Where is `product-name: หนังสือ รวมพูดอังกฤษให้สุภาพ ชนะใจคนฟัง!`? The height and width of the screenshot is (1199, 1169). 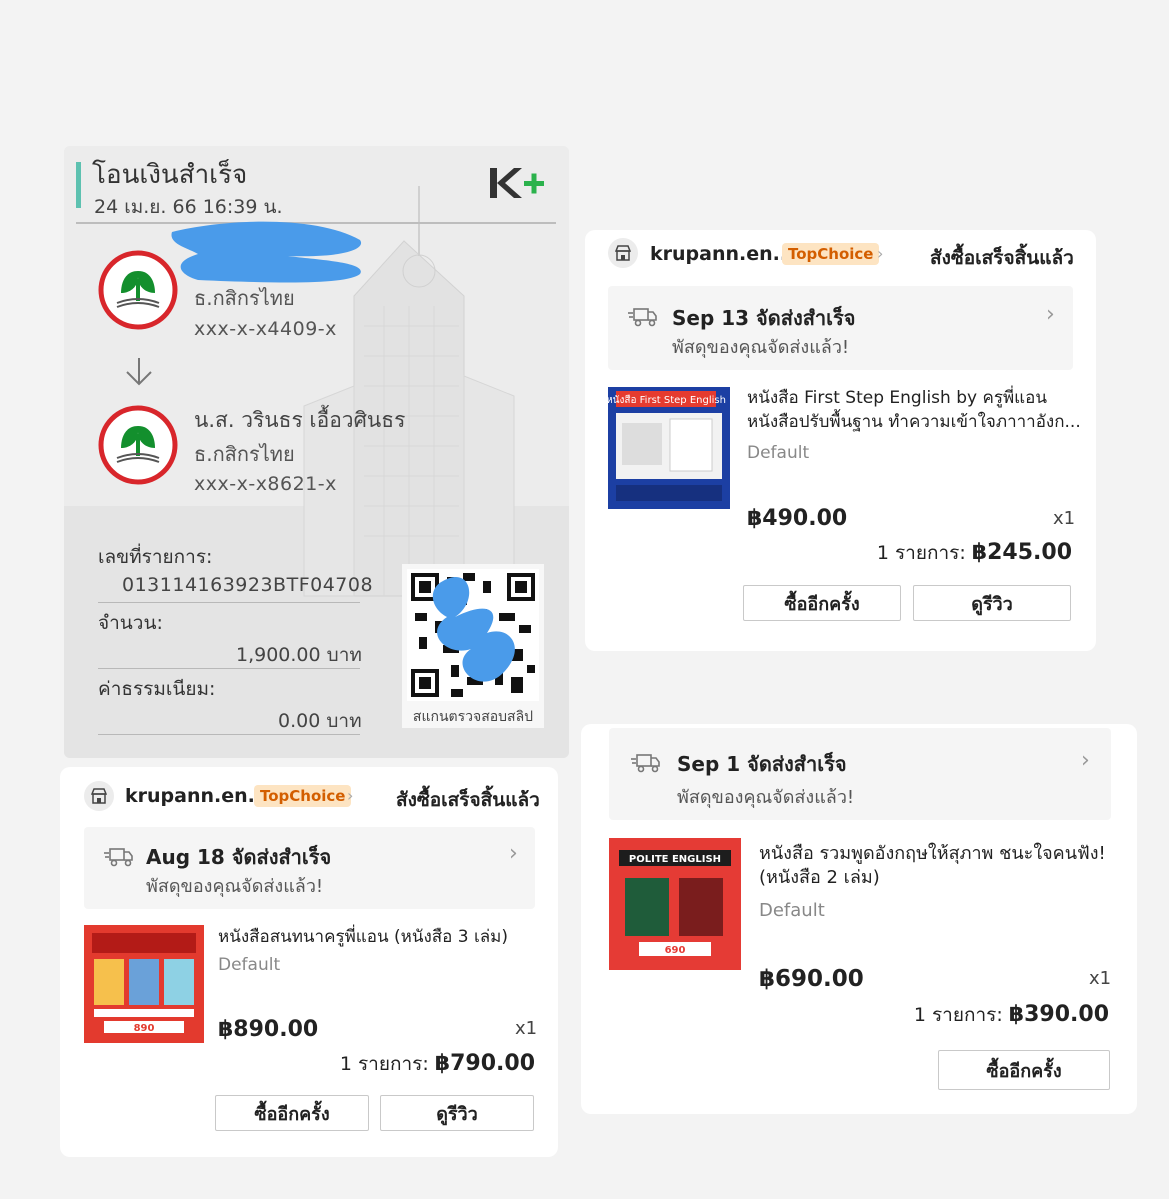 product-name: หนังสือ รวมพูดอังกฤษให้สุภาพ ชนะใจคนฟัง! is located at coordinates (932, 854).